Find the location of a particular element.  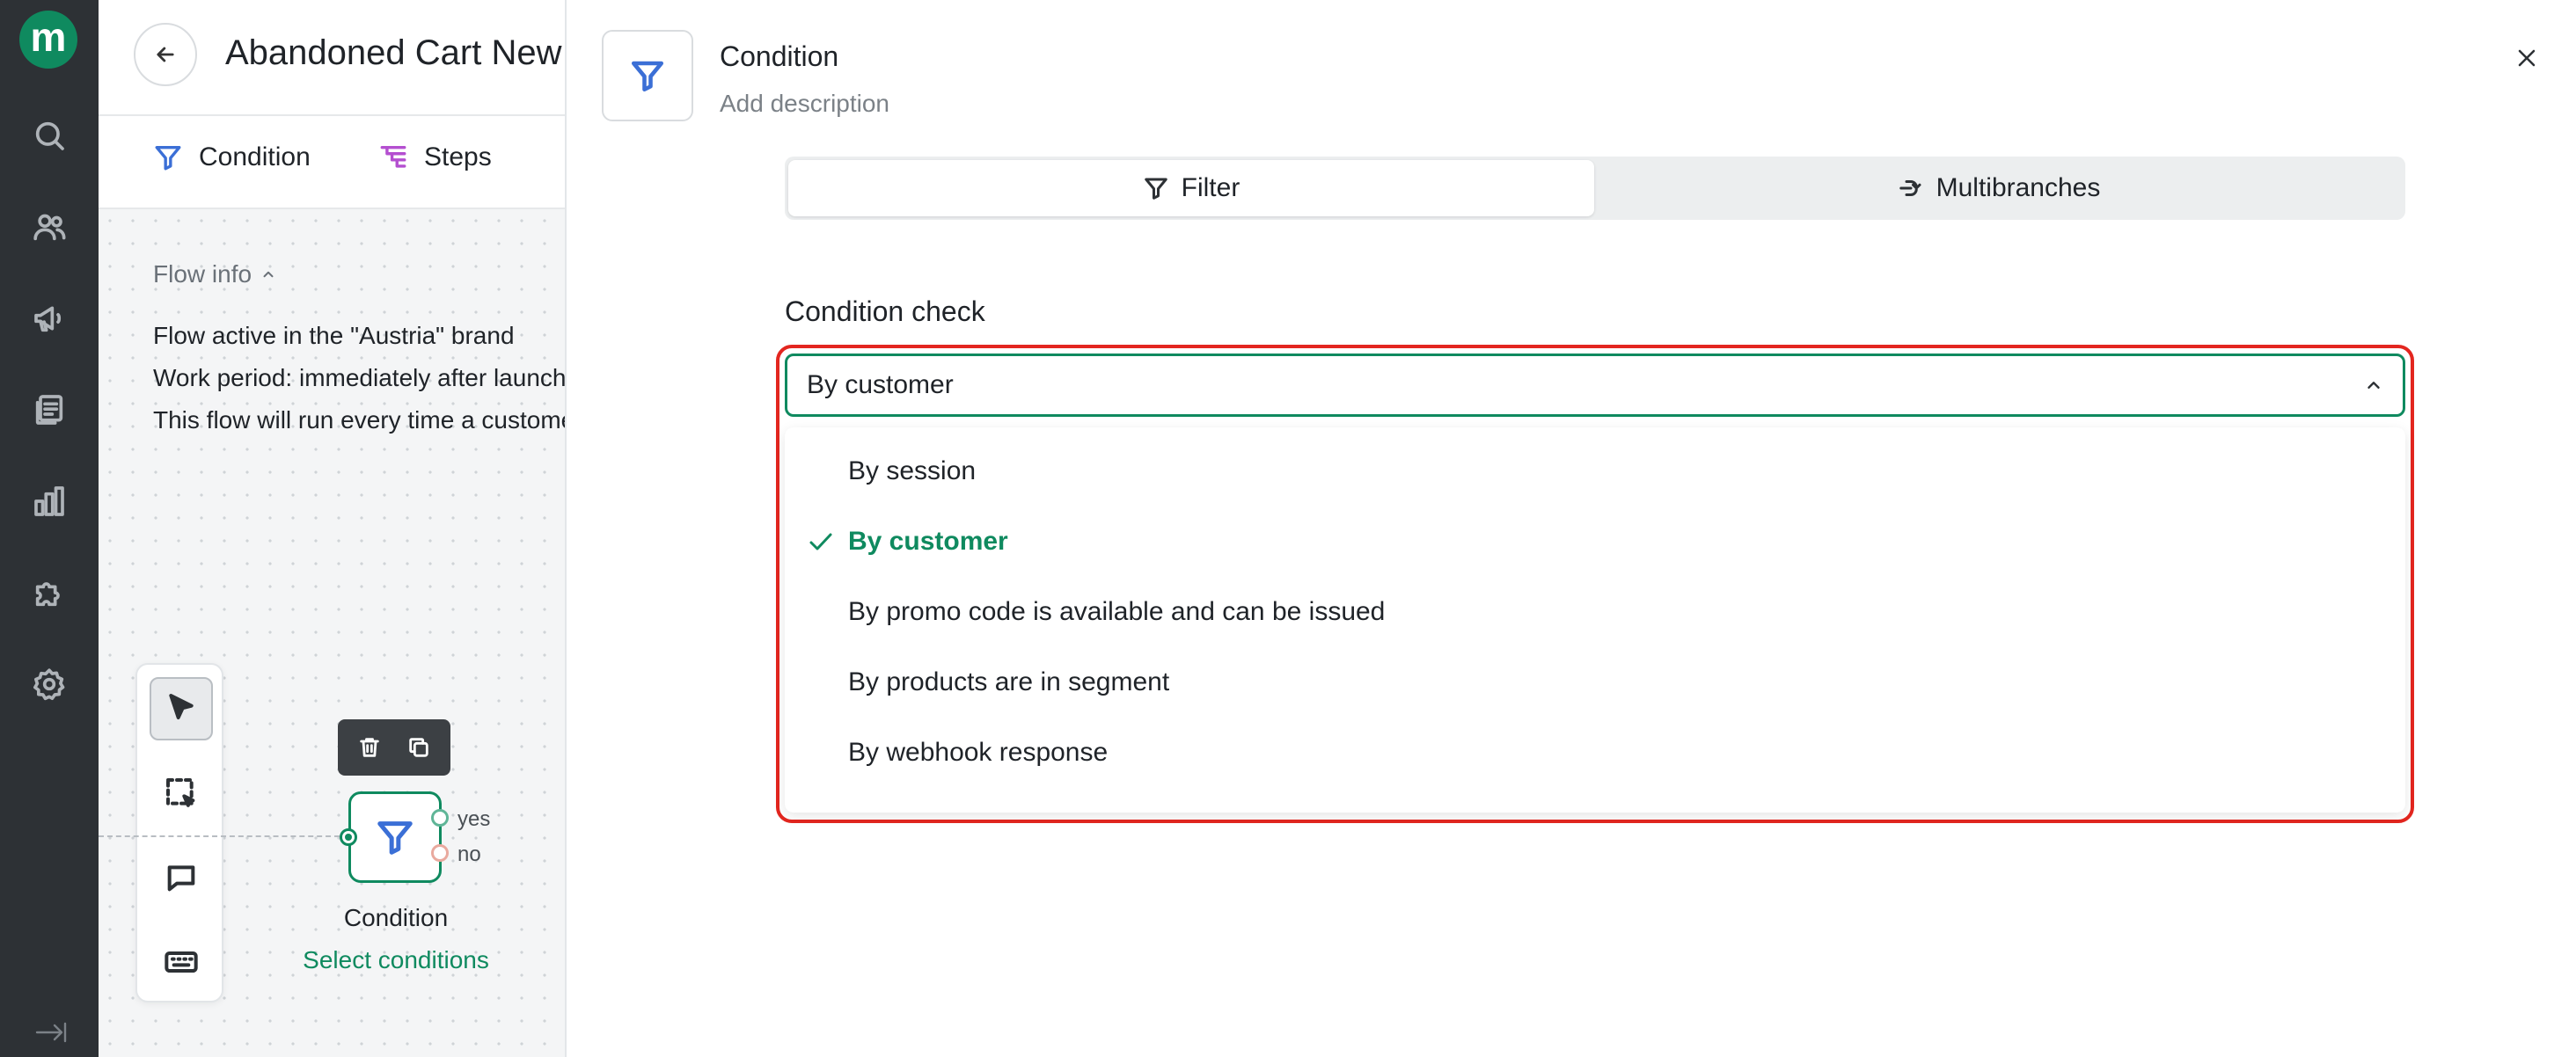

node-actions-toolbar is located at coordinates (394, 747).